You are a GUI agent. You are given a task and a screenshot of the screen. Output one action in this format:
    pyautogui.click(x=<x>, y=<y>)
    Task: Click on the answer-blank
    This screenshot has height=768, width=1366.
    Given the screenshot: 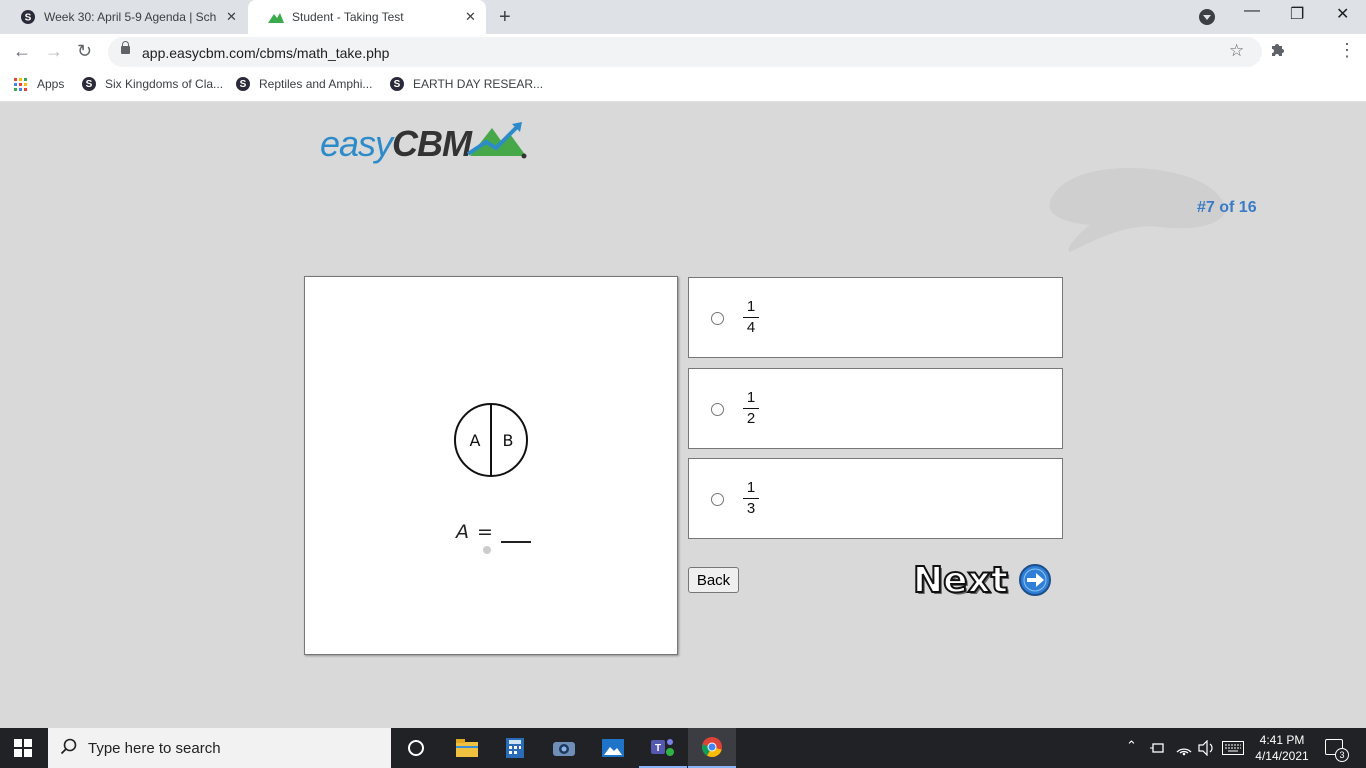 What is the action you would take?
    pyautogui.click(x=515, y=534)
    